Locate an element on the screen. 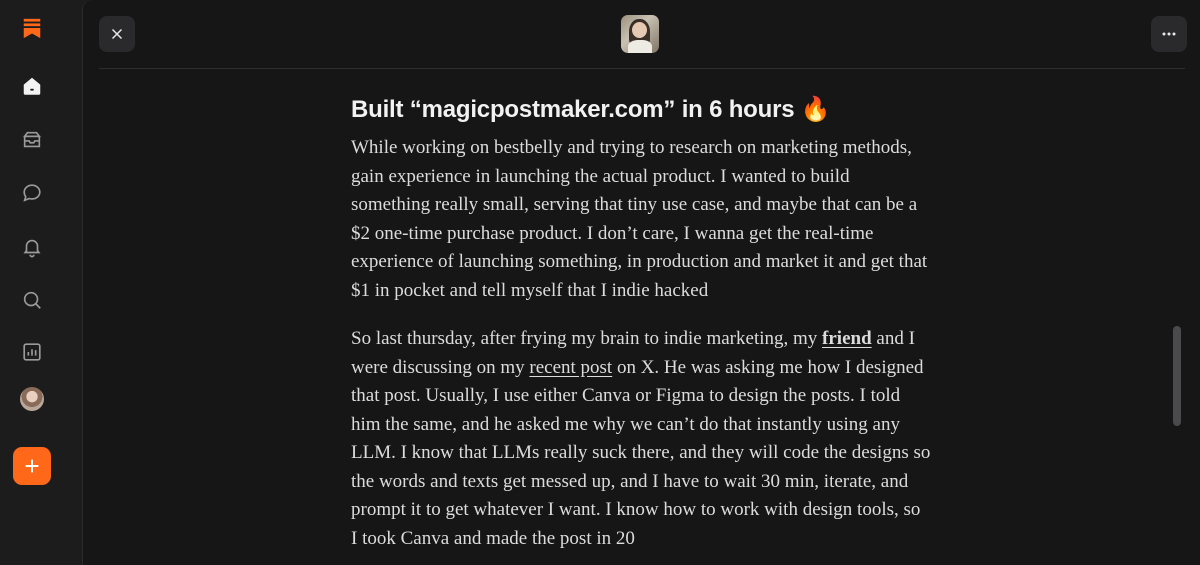 This screenshot has width=1200, height=565. close-icon is located at coordinates (117, 34).